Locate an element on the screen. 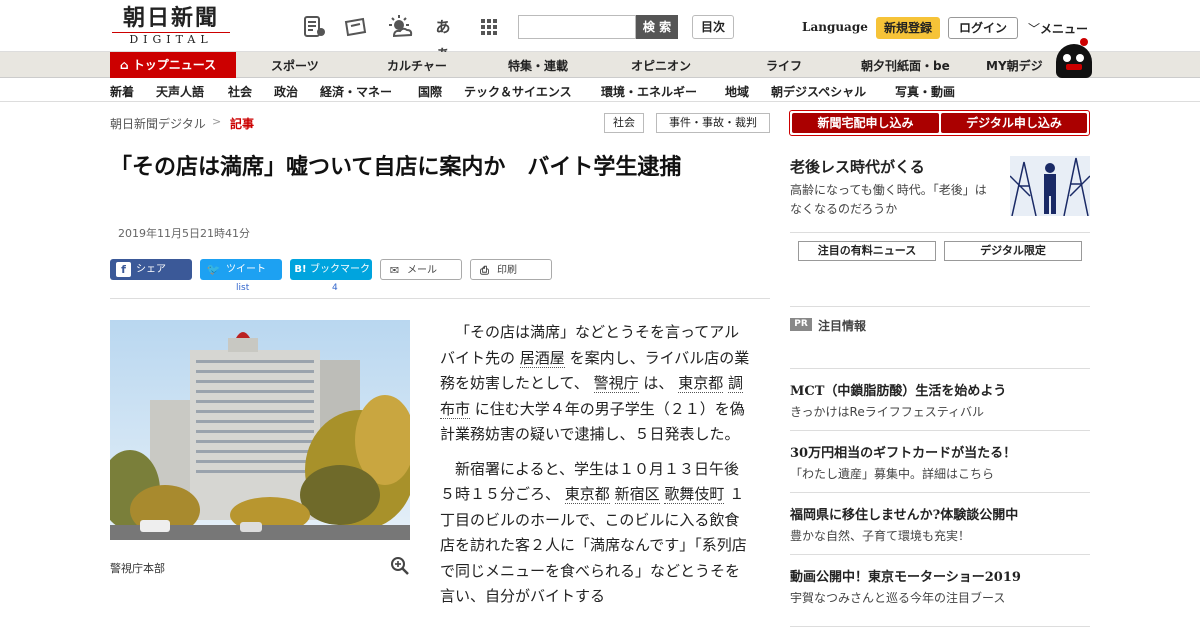  nav2-society: 社会 is located at coordinates (240, 91).